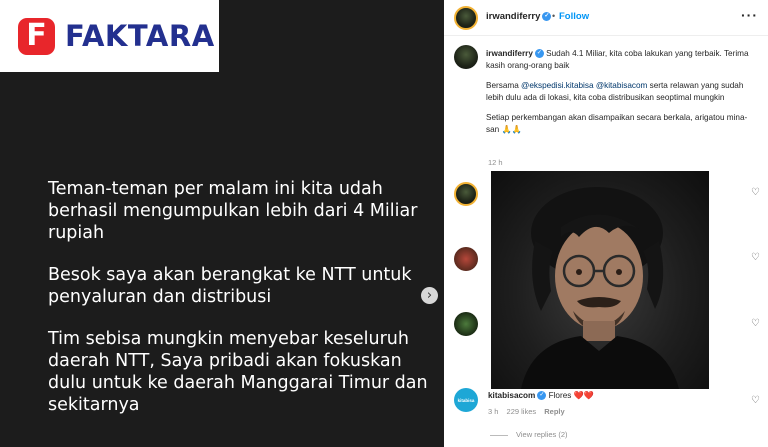 The image size is (768, 447). I want to click on portrait-illustration, so click(600, 288).